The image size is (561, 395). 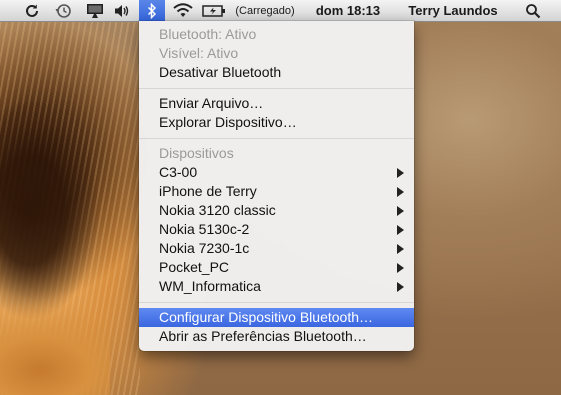 I want to click on device-item-nokia-3120-classic: Nokia 3120 classic, so click(x=276, y=210).